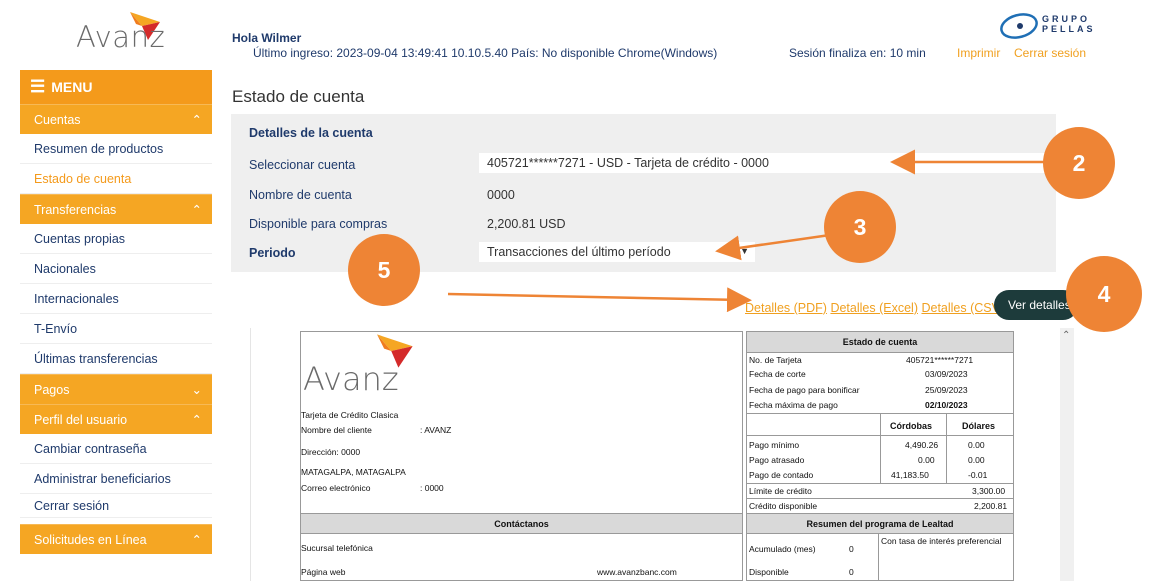  What do you see at coordinates (777, 374) in the screenshot?
I see `cut-date-label: Fecha de corte` at bounding box center [777, 374].